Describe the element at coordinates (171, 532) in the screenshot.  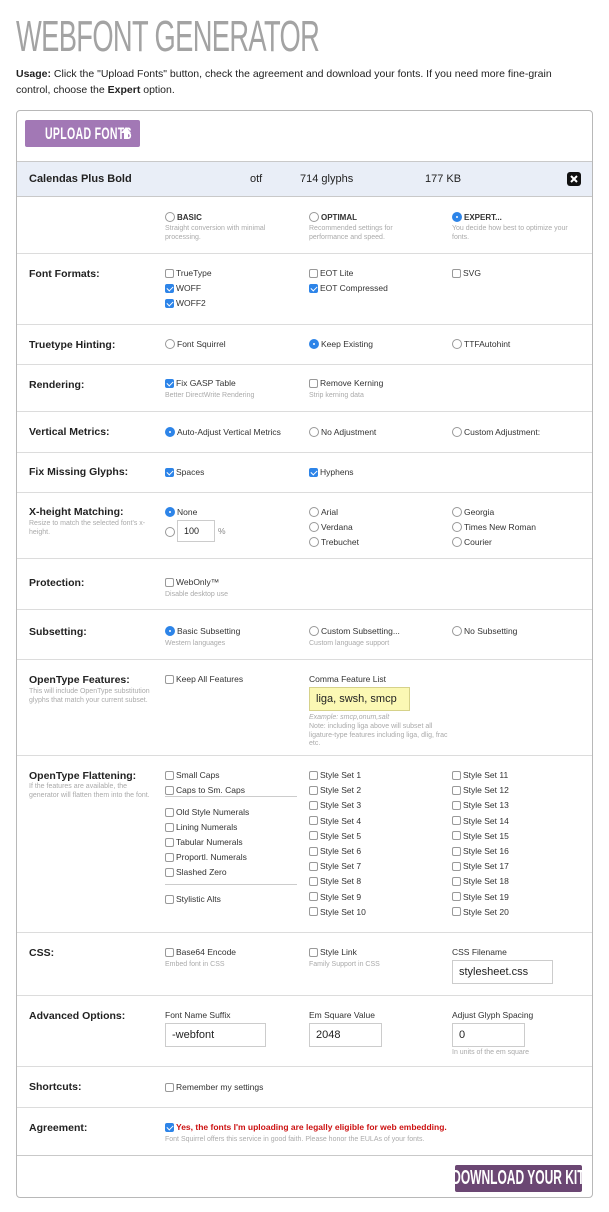
I see `xheight-percent-radio` at that location.